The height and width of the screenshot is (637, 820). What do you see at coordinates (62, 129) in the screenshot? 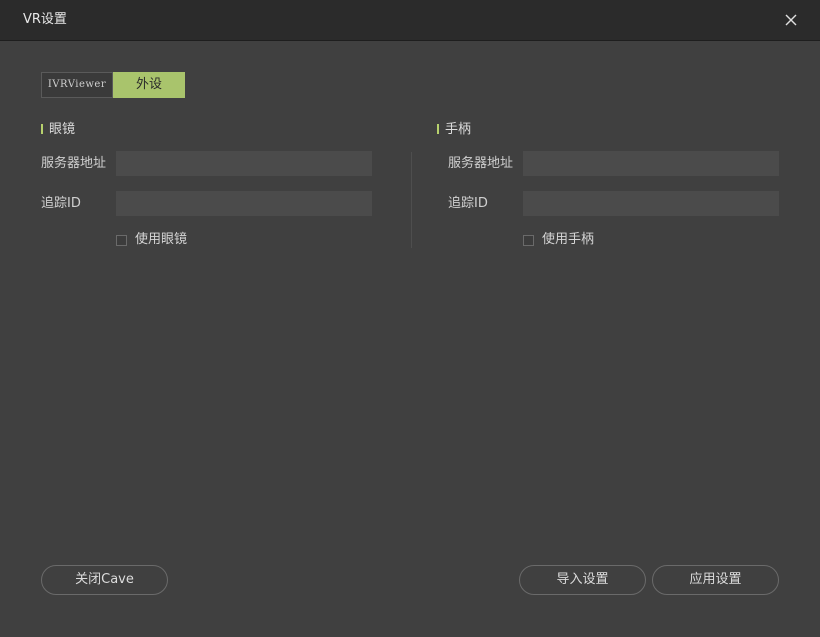
I see `glasses-title-text: 眼镜` at bounding box center [62, 129].